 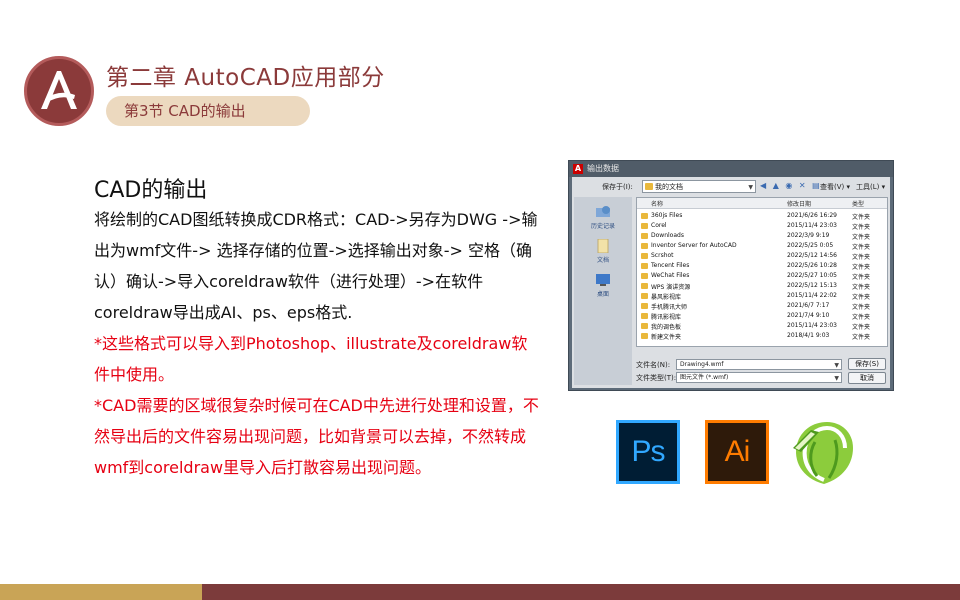 I want to click on file-name: WPS 演讲资源, so click(x=671, y=287).